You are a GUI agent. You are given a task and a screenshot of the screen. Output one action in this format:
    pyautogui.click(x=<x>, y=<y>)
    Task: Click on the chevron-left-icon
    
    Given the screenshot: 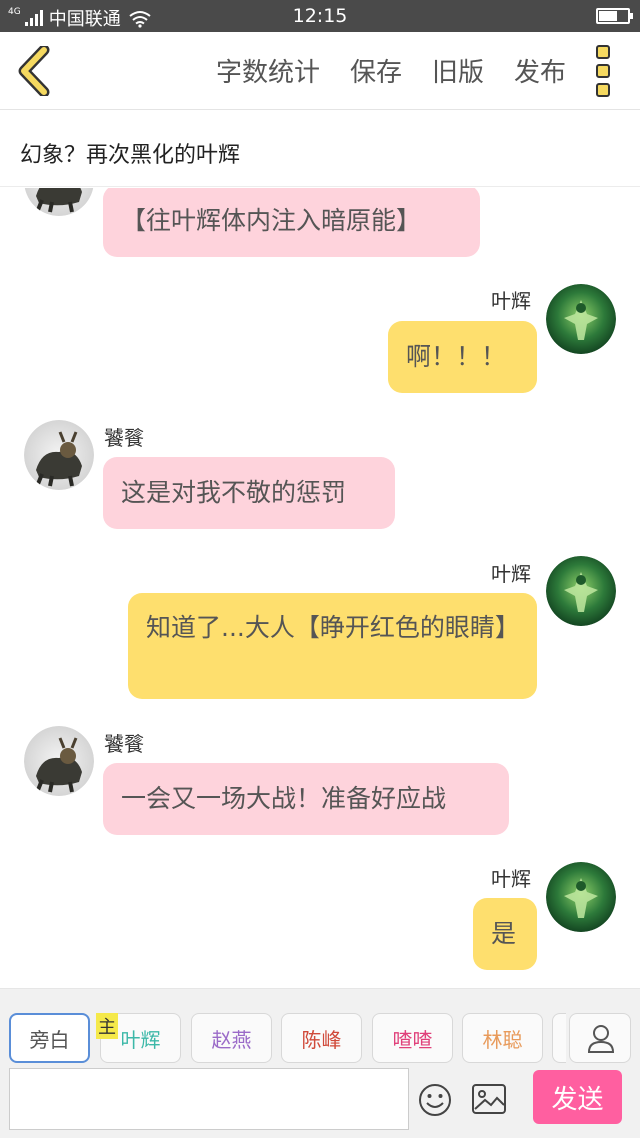 What is the action you would take?
    pyautogui.click(x=34, y=71)
    